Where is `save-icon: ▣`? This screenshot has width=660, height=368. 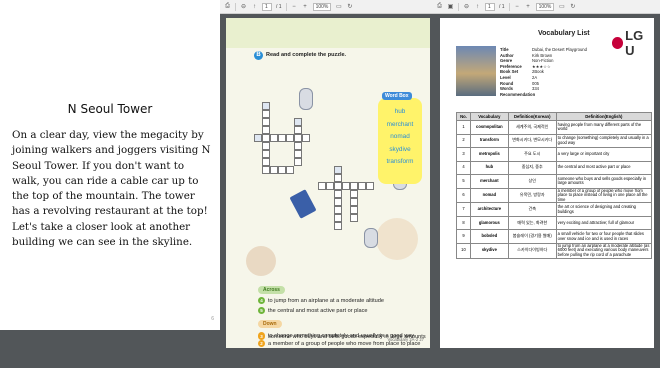 save-icon: ▣ is located at coordinates (450, 6).